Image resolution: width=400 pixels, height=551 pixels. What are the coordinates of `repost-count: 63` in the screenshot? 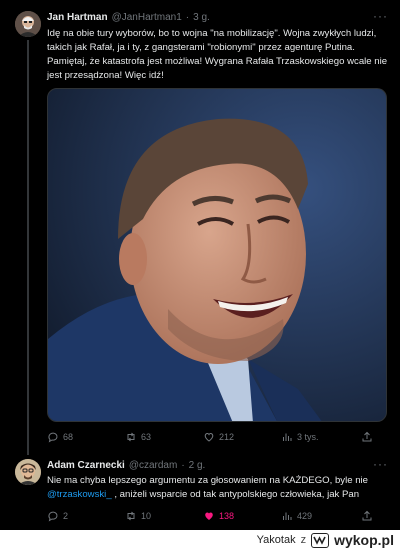 It's located at (146, 437).